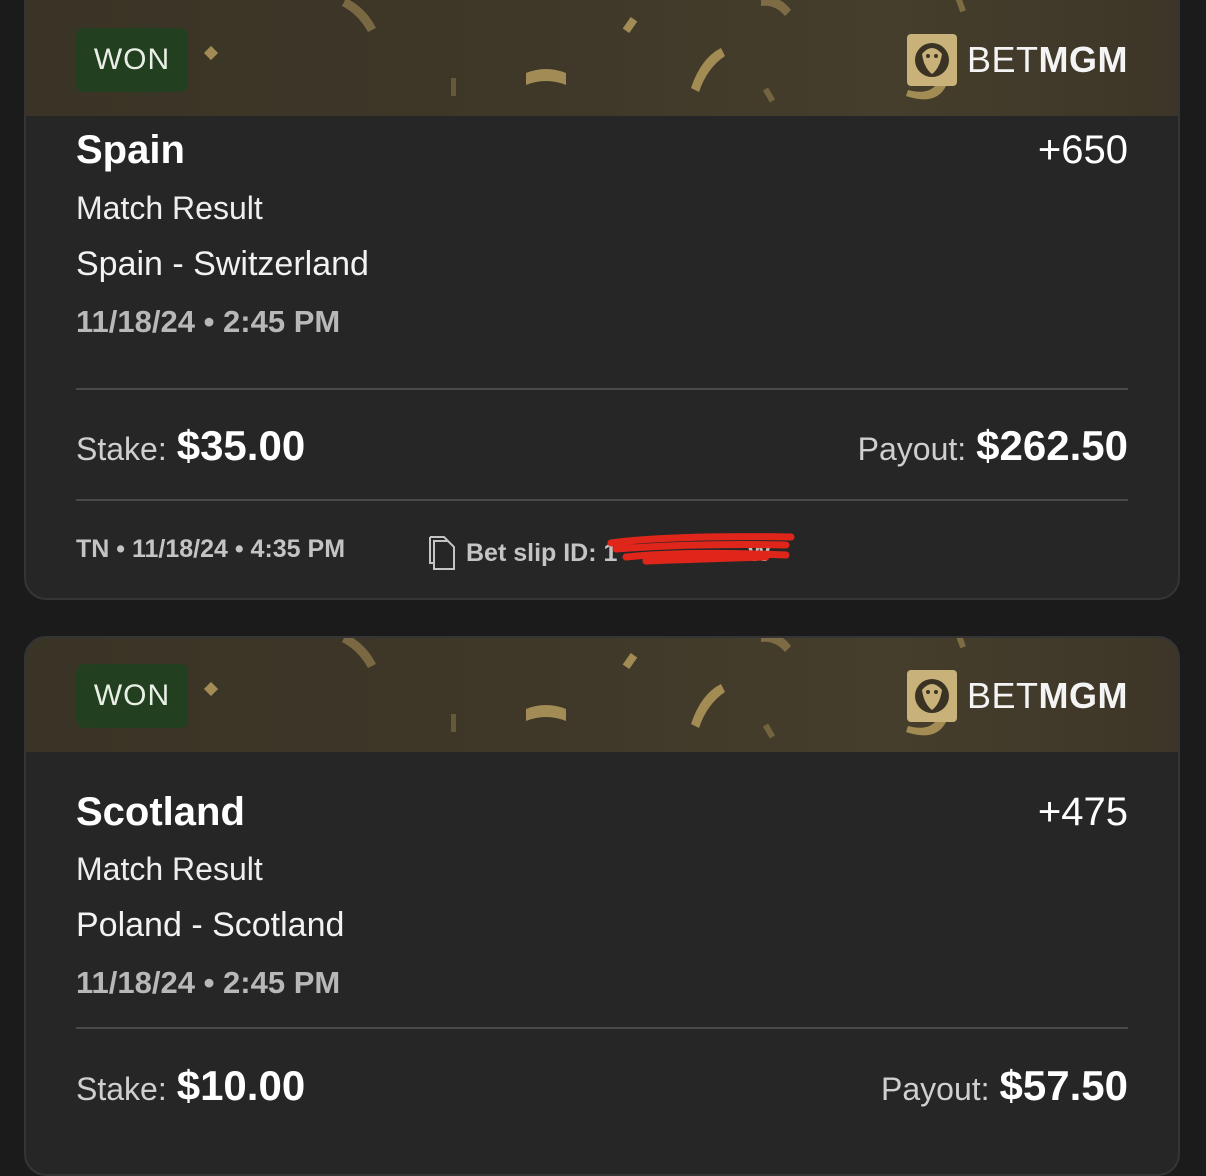 The image size is (1206, 1176). Describe the element at coordinates (602, 446) in the screenshot. I see `stake-payout-row: Stake: $35.00 Payout: $262.50` at that location.